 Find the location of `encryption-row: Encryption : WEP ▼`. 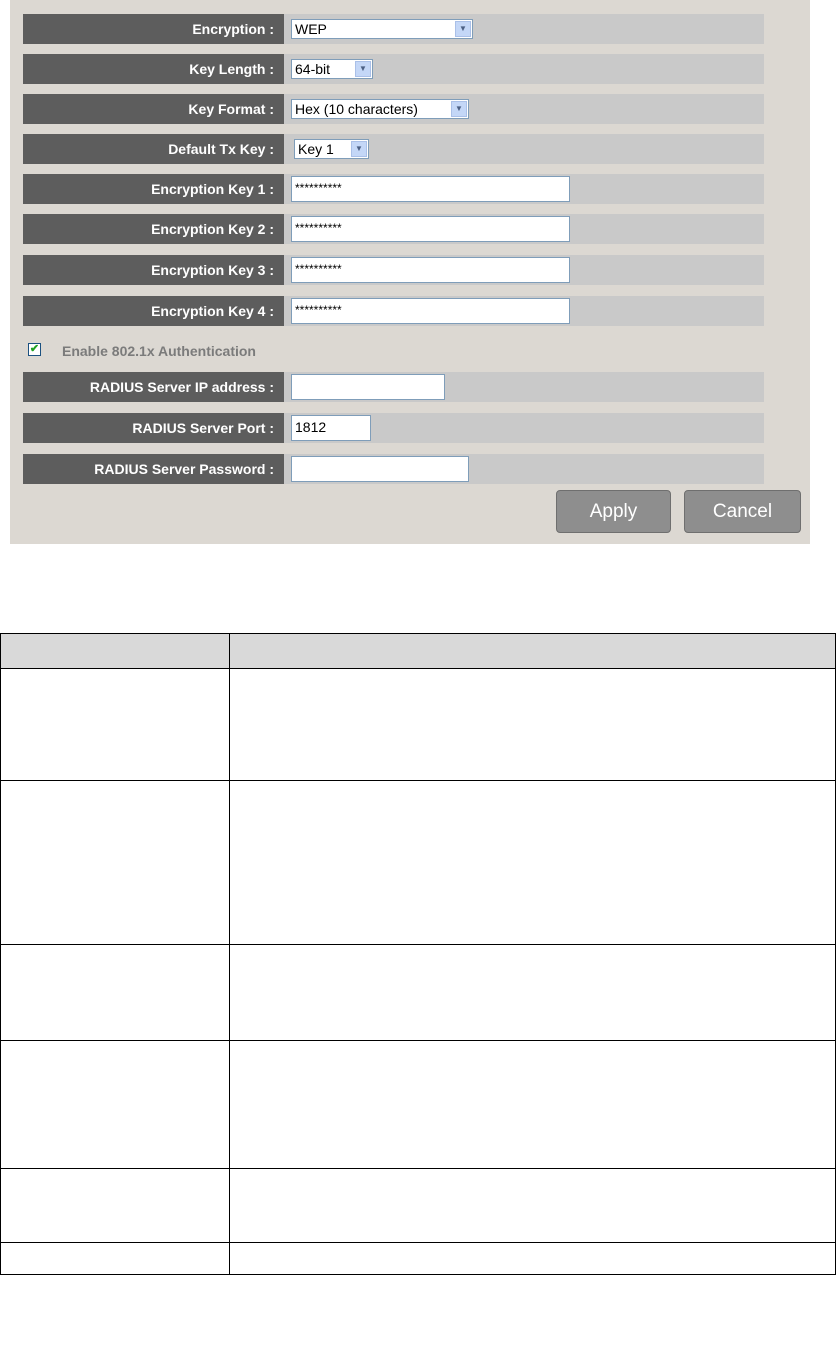

encryption-row: Encryption : WEP ▼ is located at coordinates (393, 29).